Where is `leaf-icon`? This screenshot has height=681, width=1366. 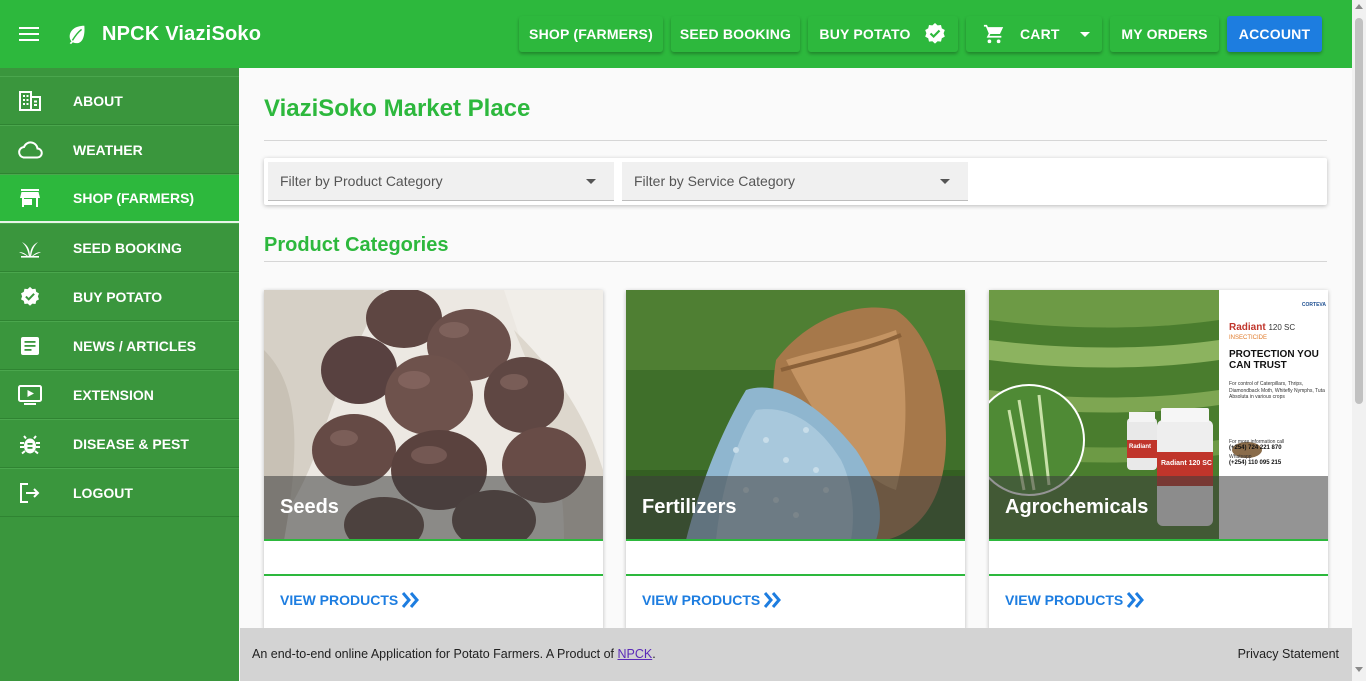
leaf-icon is located at coordinates (77, 35).